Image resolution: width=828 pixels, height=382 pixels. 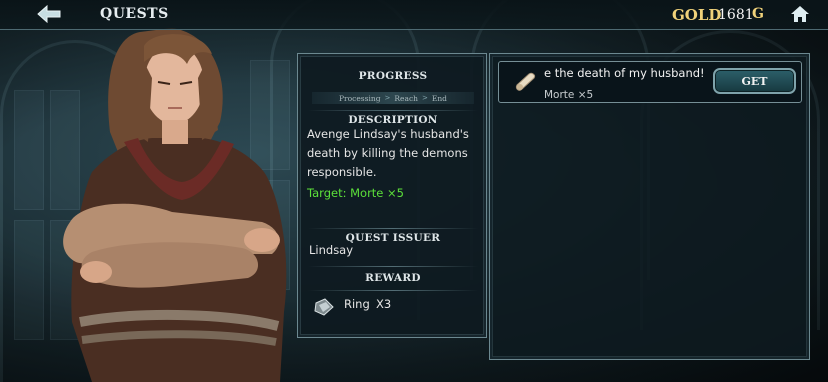 What do you see at coordinates (758, 14) in the screenshot?
I see `gold-unit: G` at bounding box center [758, 14].